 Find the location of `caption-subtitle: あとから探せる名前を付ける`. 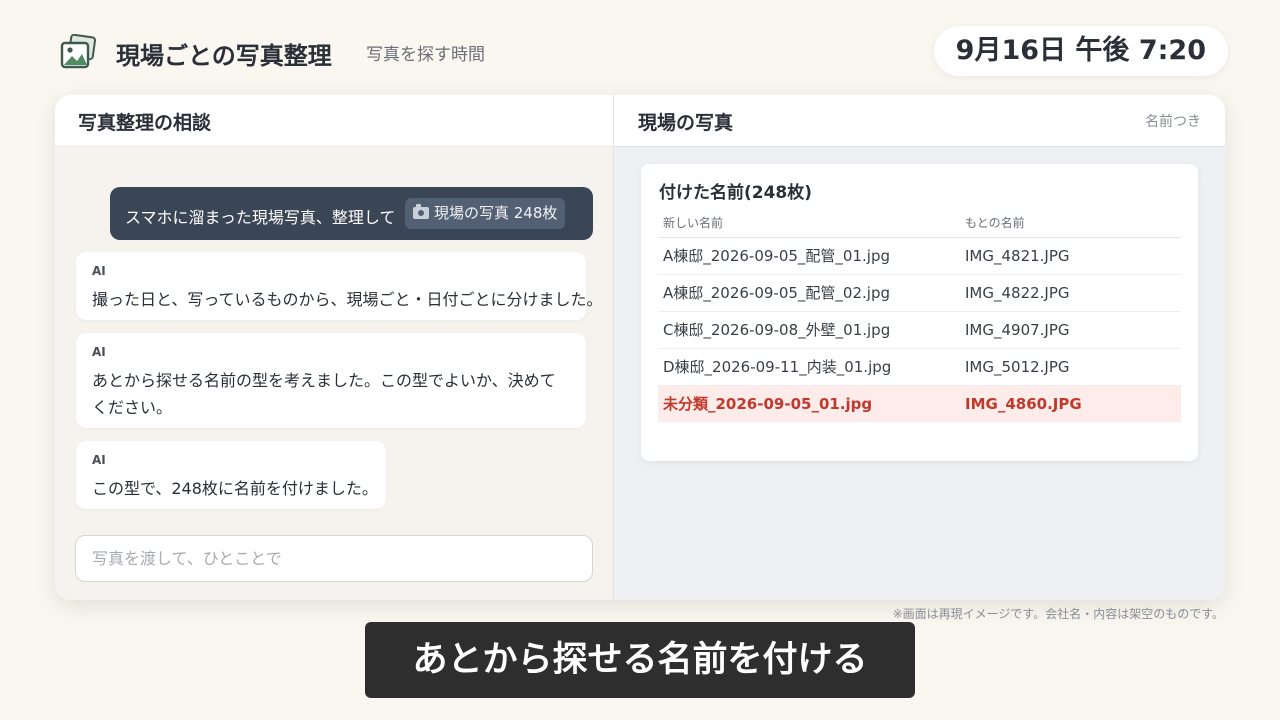

caption-subtitle: あとから探せる名前を付ける is located at coordinates (640, 660).